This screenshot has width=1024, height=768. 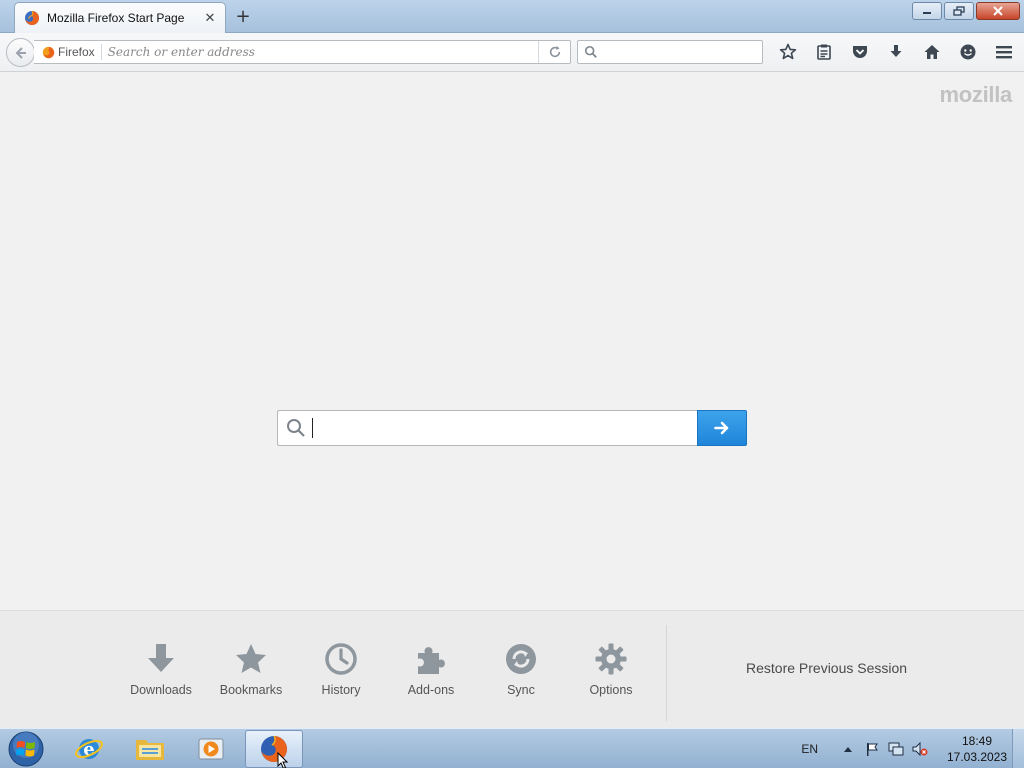 I want to click on launcher-divider, so click(x=666, y=673).